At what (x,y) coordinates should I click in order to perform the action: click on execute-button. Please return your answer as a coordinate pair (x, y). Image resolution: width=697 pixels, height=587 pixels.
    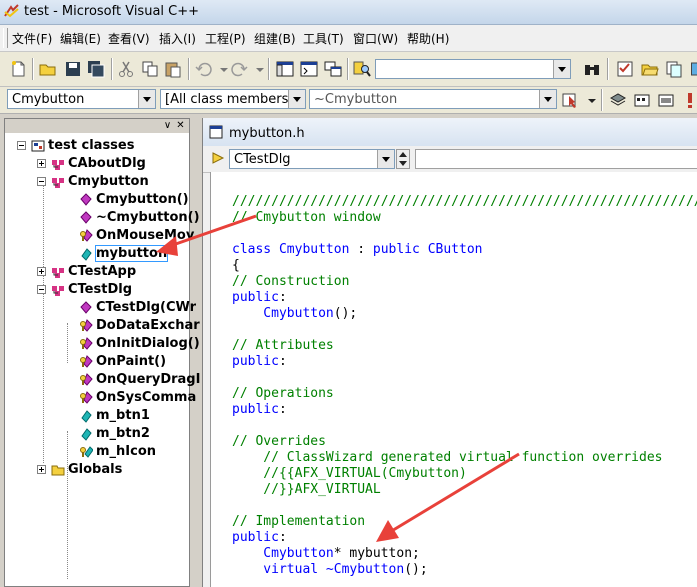
    Looking at the image, I should click on (687, 100).